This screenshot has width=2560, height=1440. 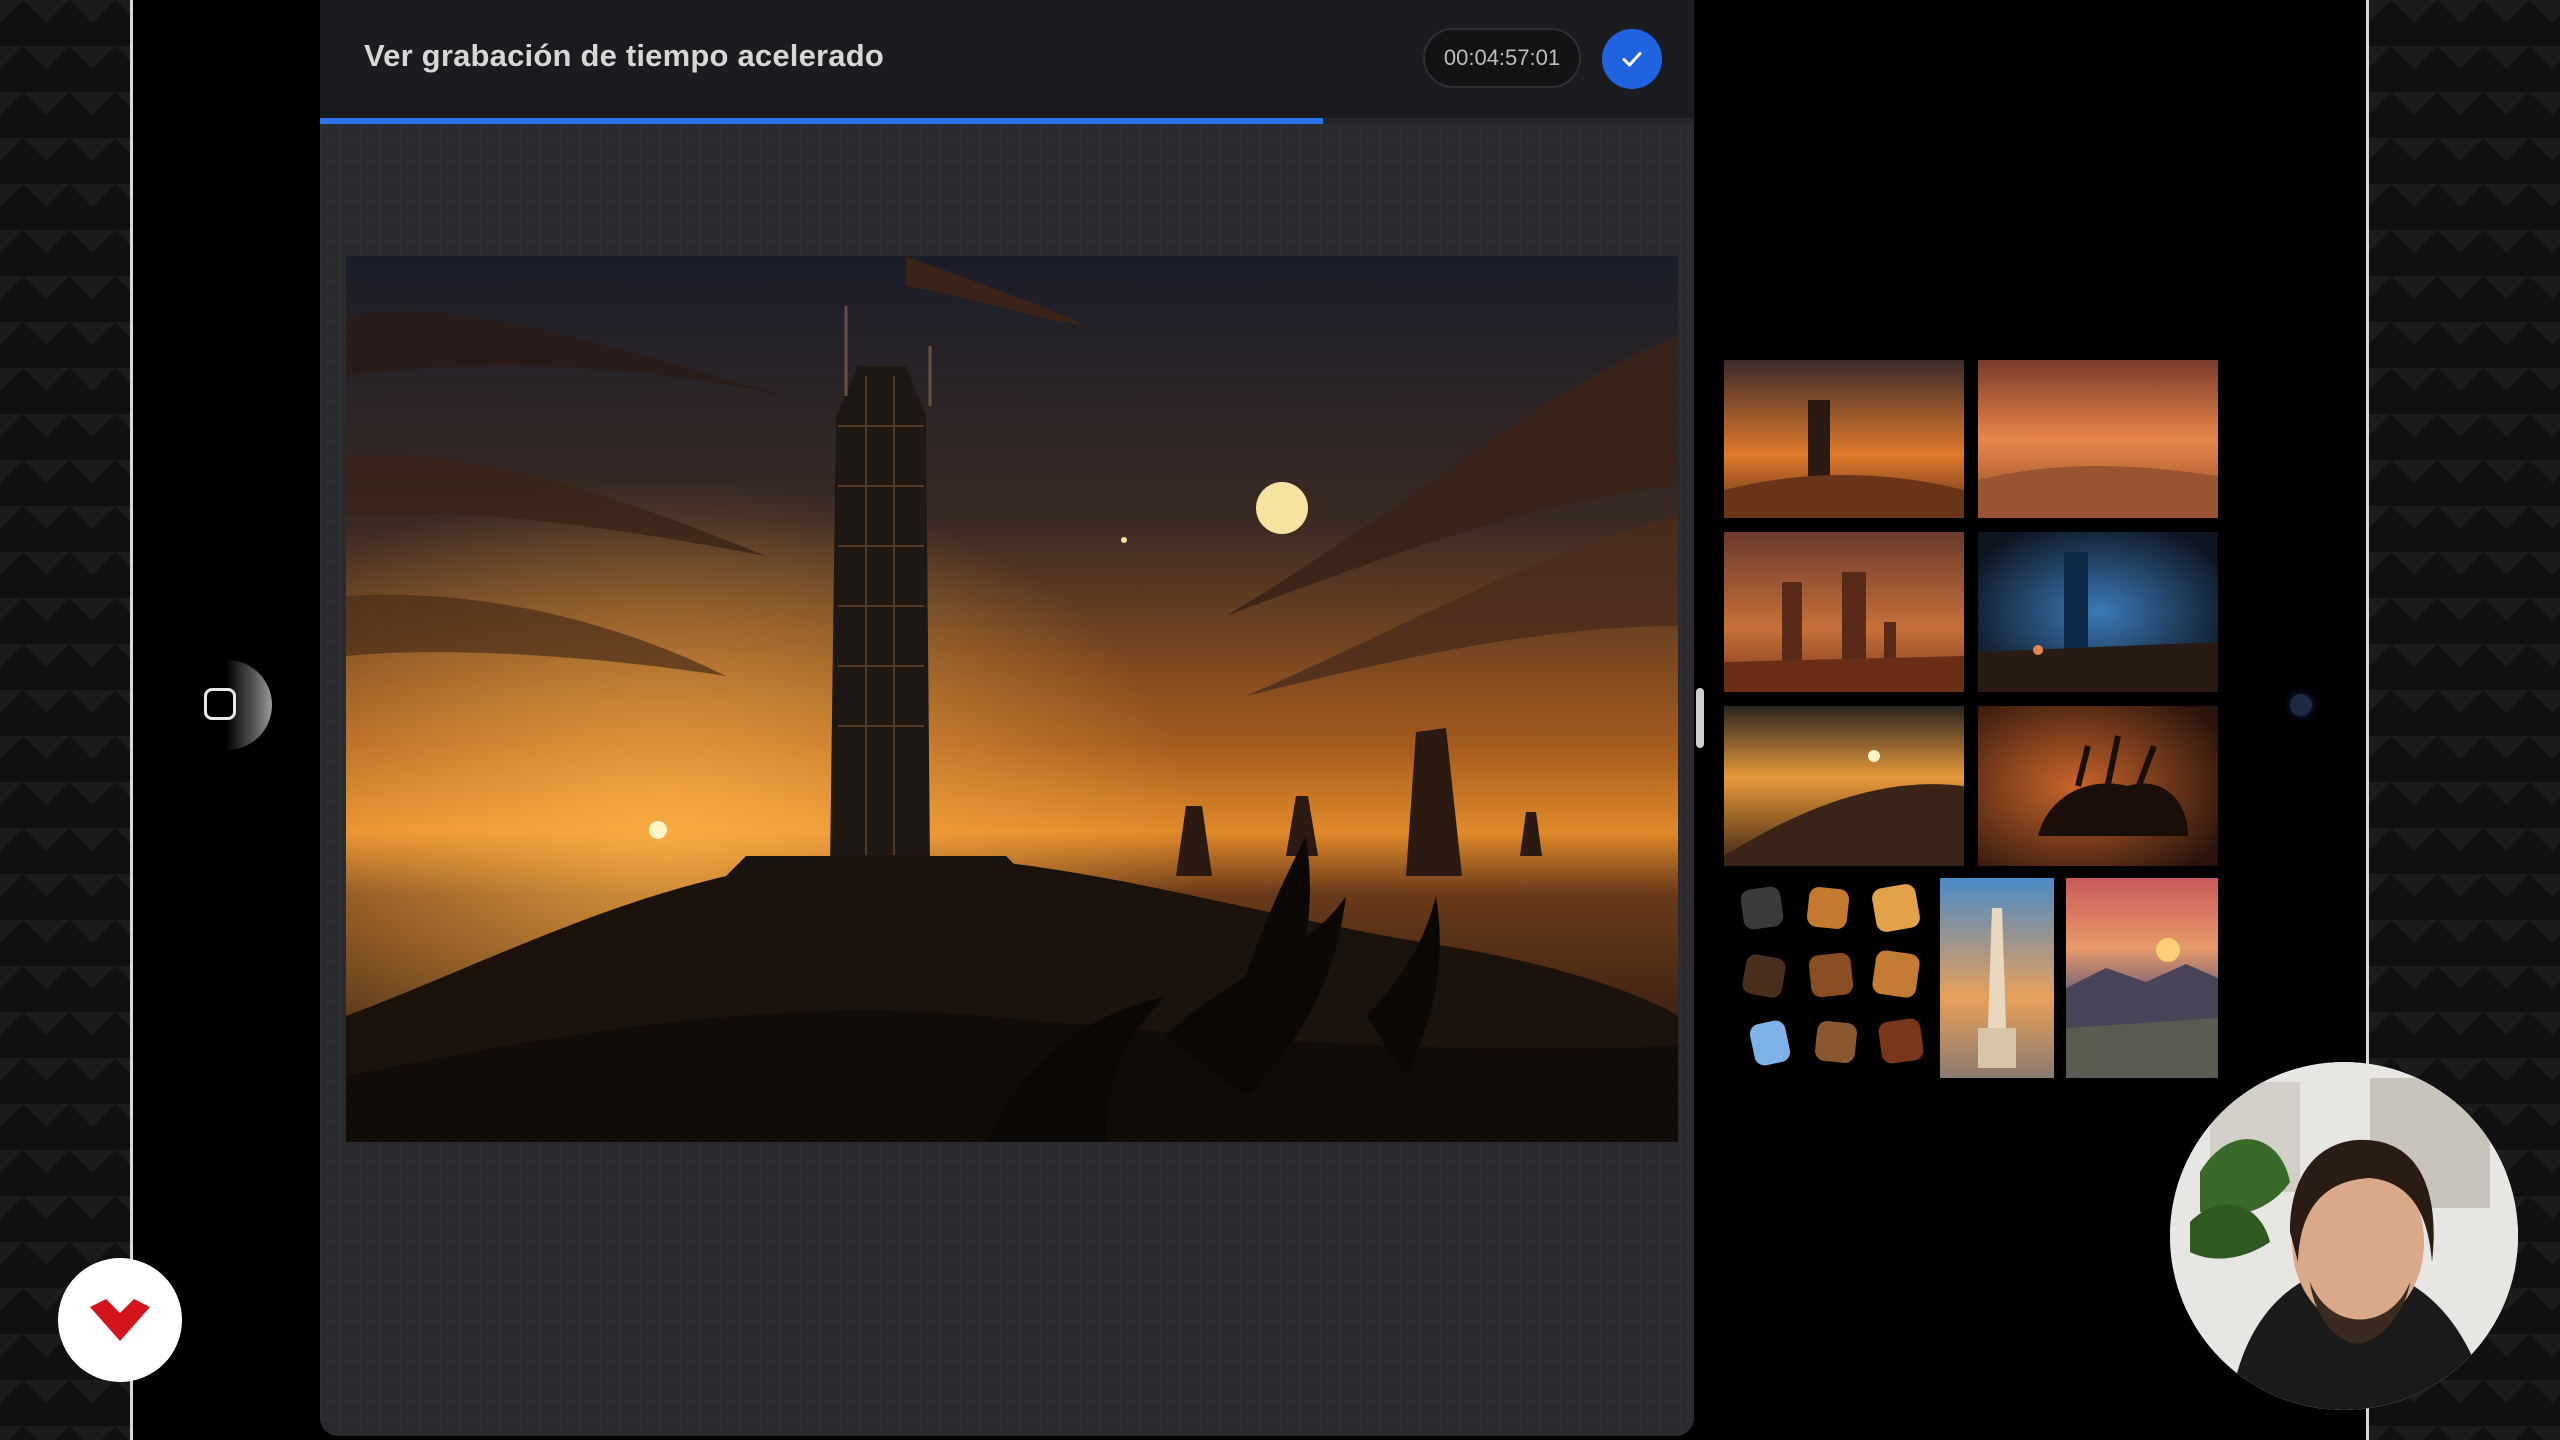 I want to click on webcam-overlay, so click(x=2344, y=1236).